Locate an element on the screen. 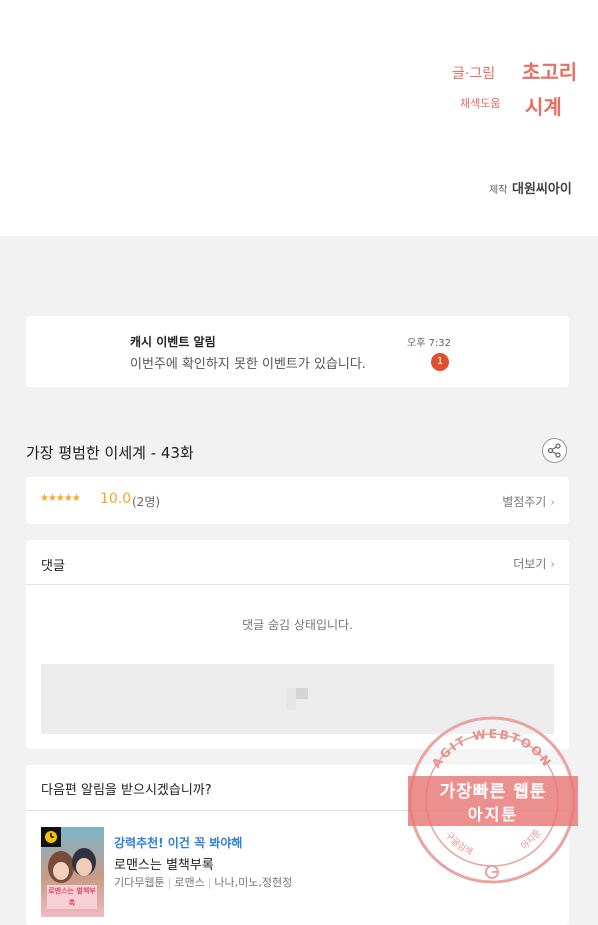 The width and height of the screenshot is (598, 925). watermark-line1: 가장빠른 웹툰 is located at coordinates (493, 792).